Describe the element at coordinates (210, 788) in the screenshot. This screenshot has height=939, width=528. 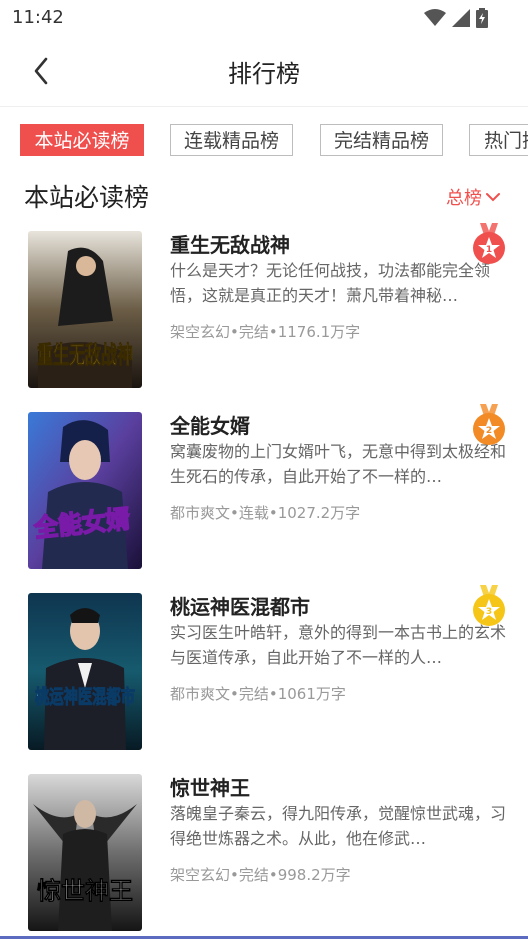
I see `book-title: 惊世神王` at that location.